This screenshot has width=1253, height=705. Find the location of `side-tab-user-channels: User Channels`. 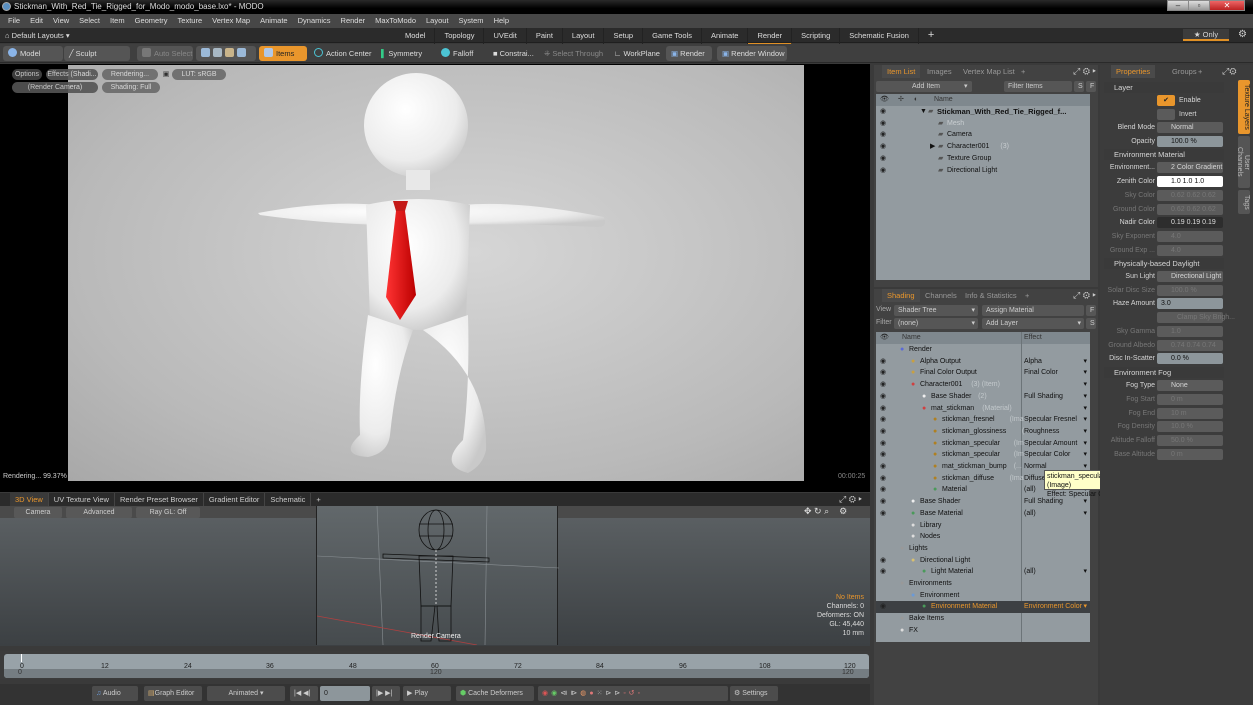

side-tab-user-channels: User Channels is located at coordinates (1243, 162).